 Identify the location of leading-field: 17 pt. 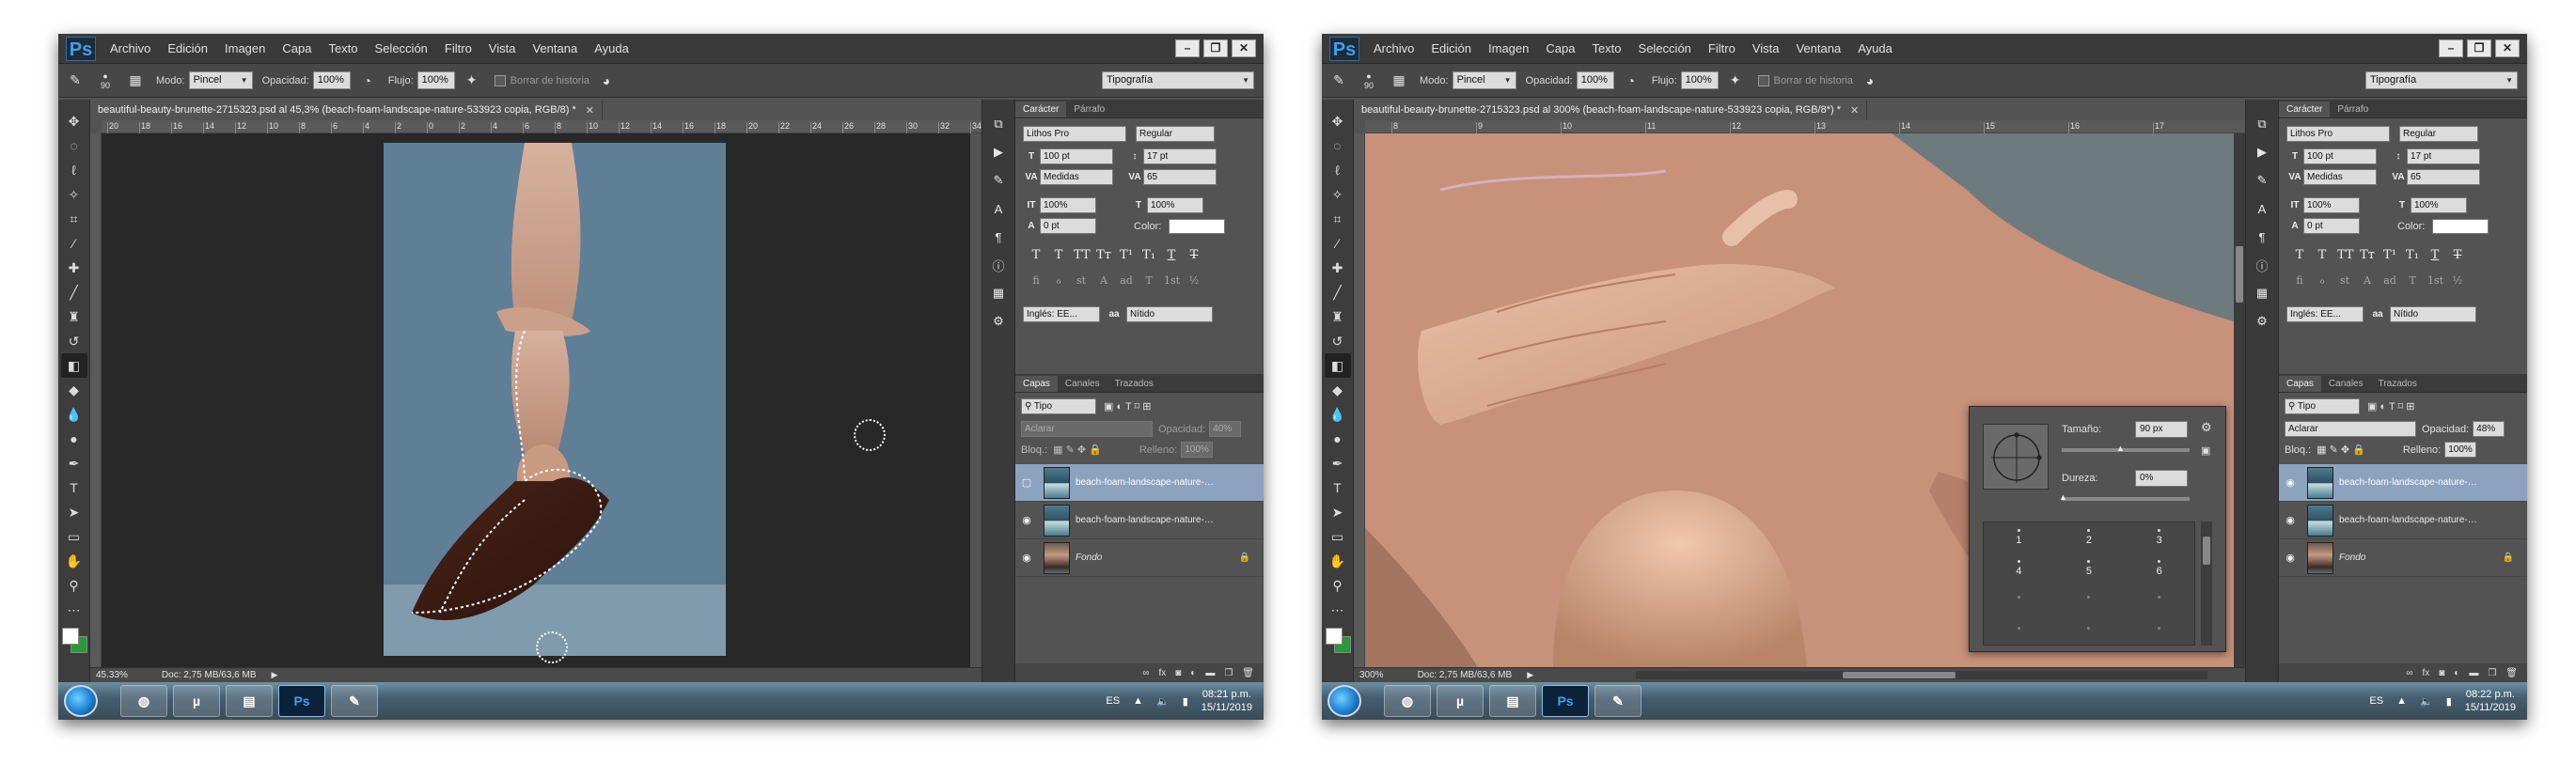
(2444, 156).